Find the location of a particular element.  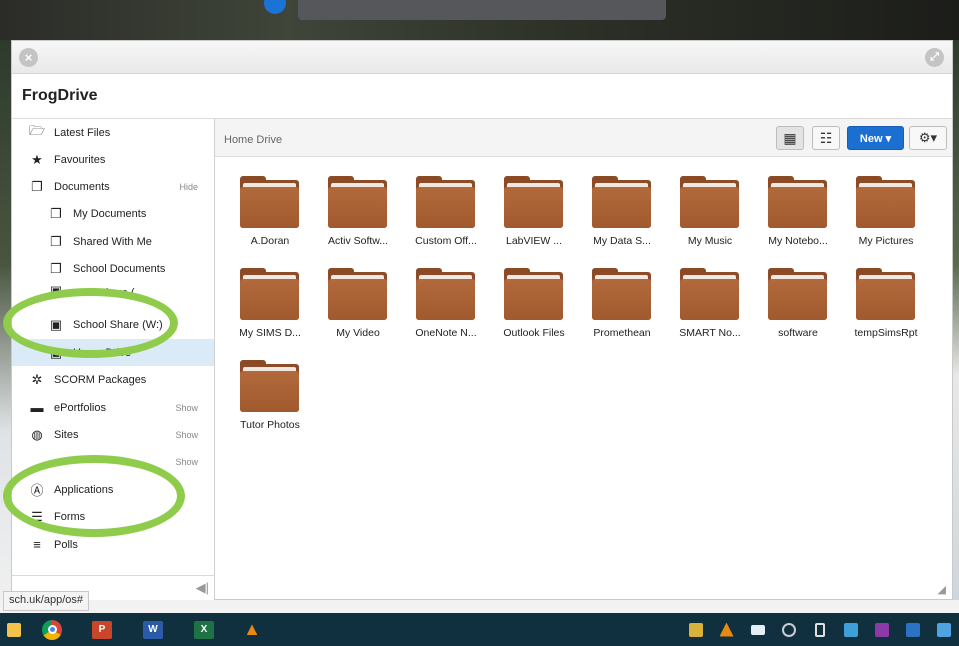

folder-item: My Music is located at coordinates (708, 218).